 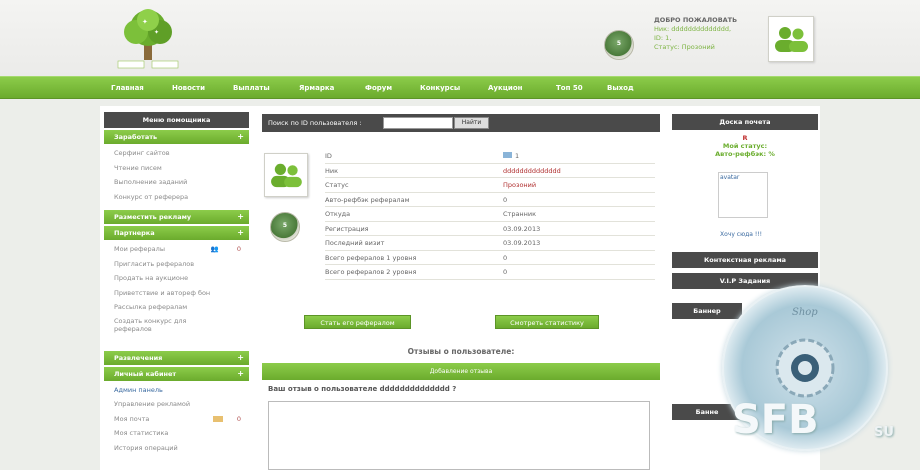 I want to click on add-review-bar: Добавление отзыва, so click(x=461, y=371).